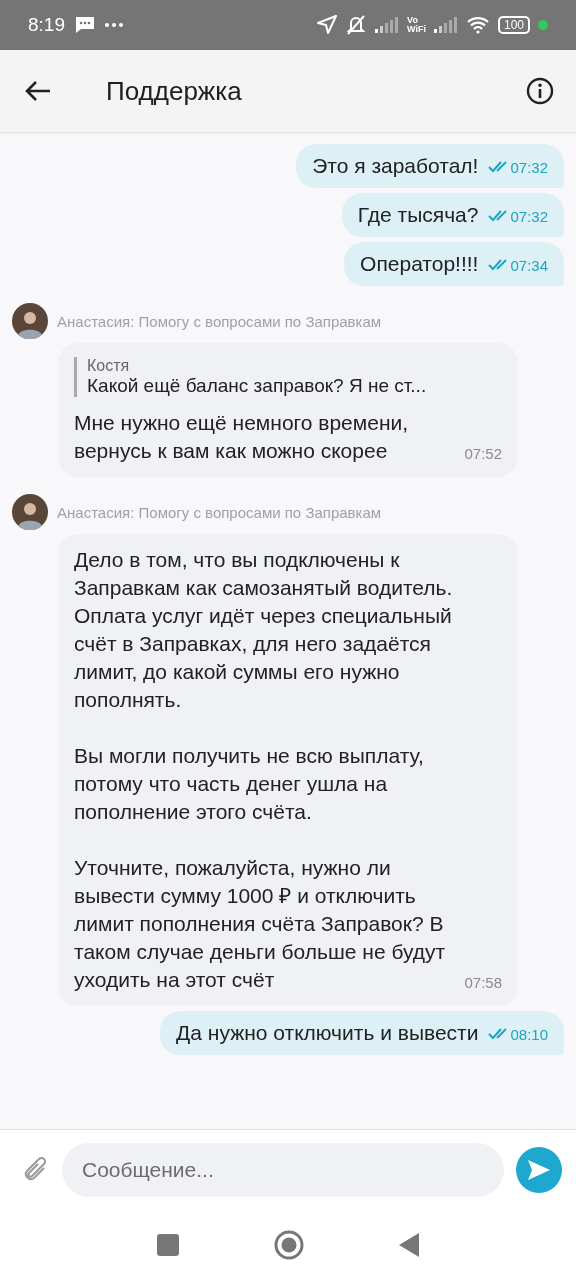  Describe the element at coordinates (477, 25) in the screenshot. I see `wifi-icon` at that location.